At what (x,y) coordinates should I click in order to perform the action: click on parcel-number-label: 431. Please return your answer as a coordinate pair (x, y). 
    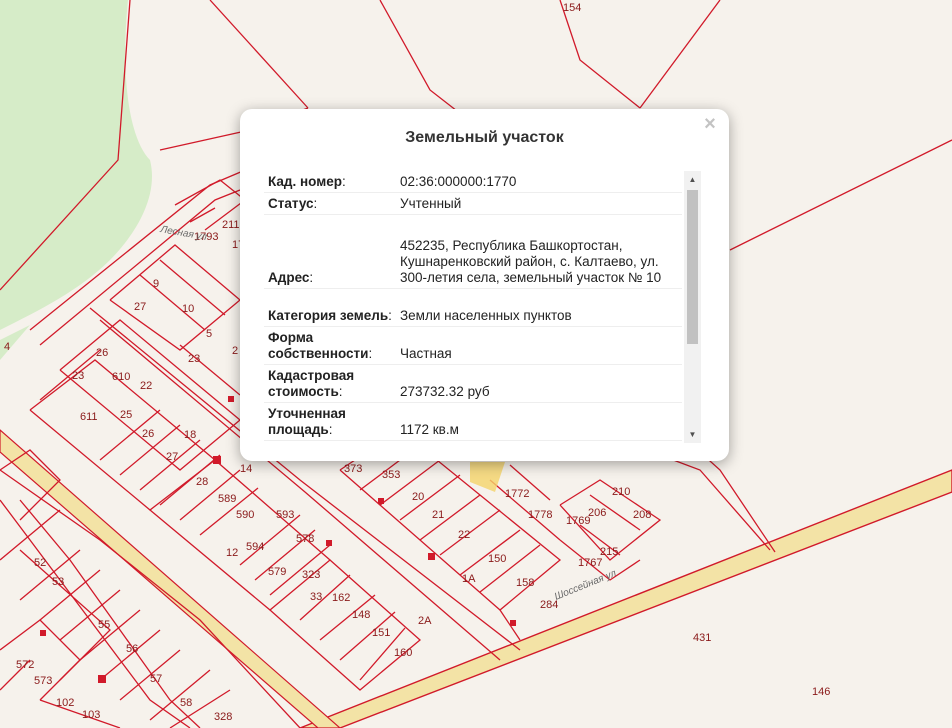
    Looking at the image, I should click on (702, 638).